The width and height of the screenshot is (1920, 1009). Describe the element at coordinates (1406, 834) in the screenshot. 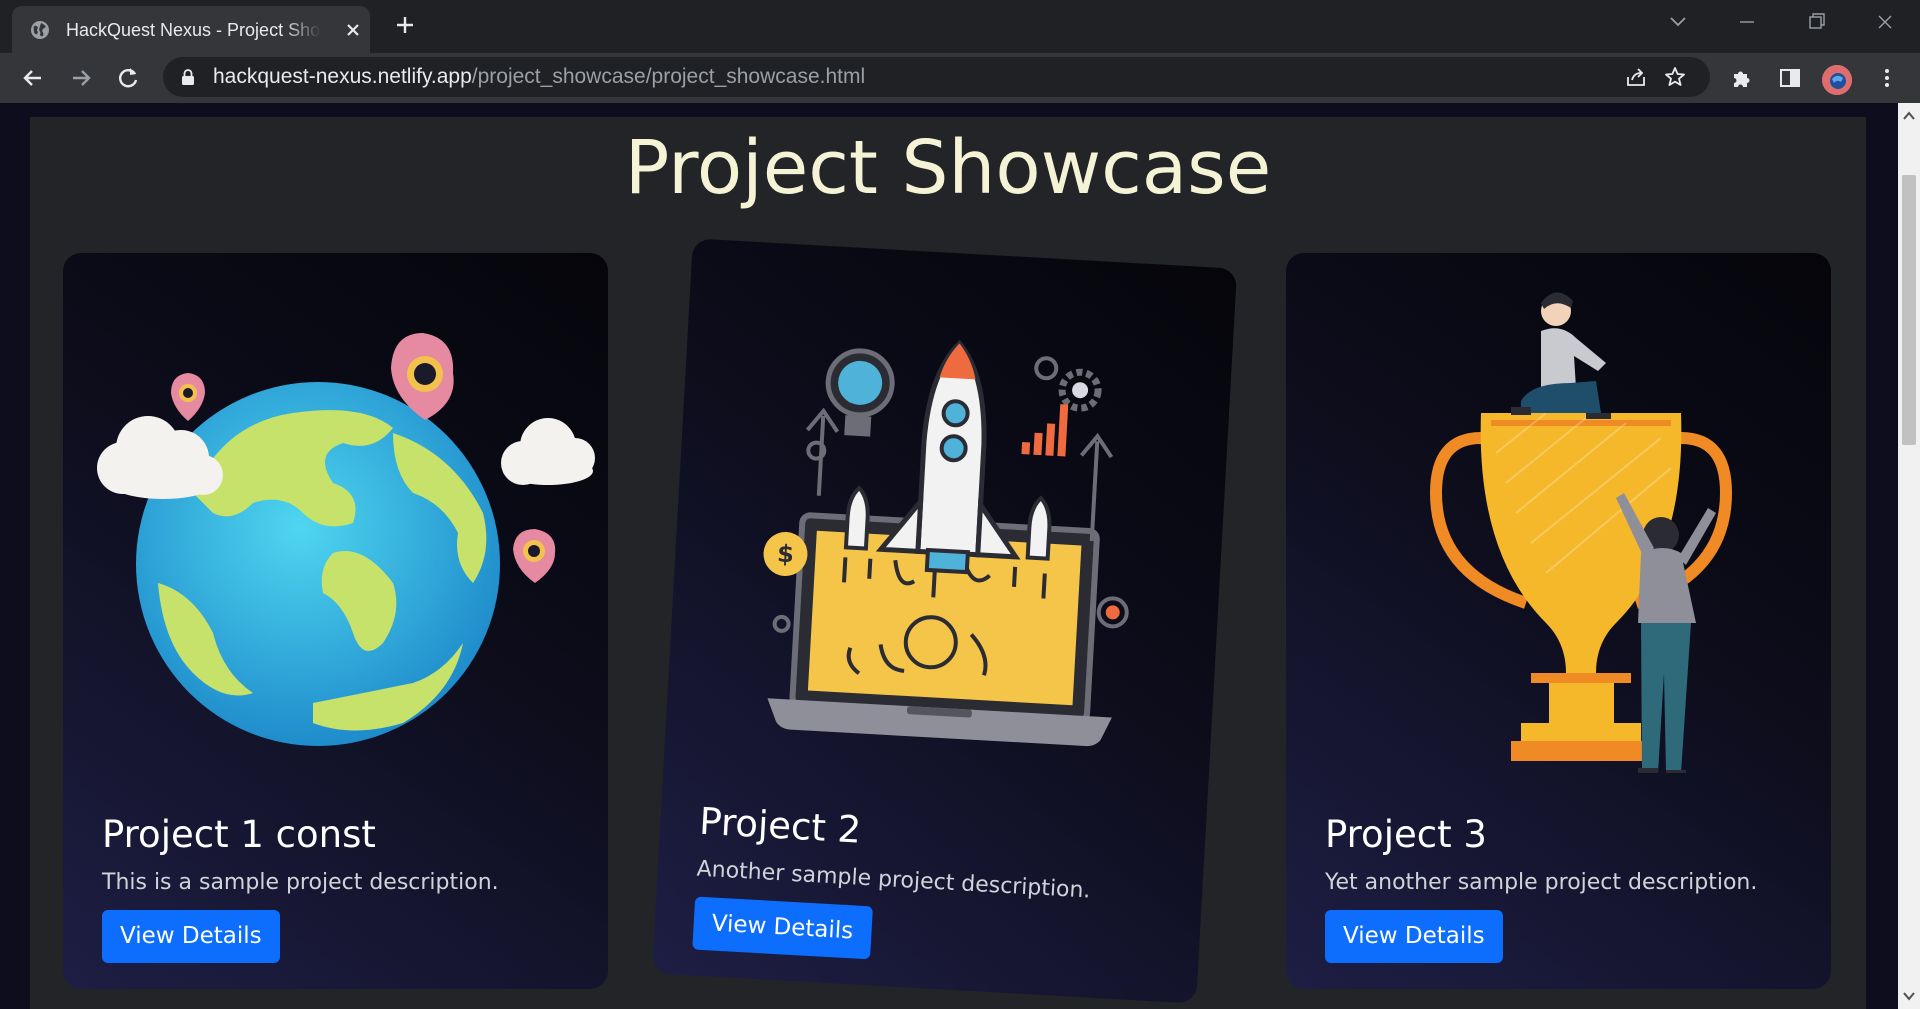

I see `project-title: Project 3` at that location.